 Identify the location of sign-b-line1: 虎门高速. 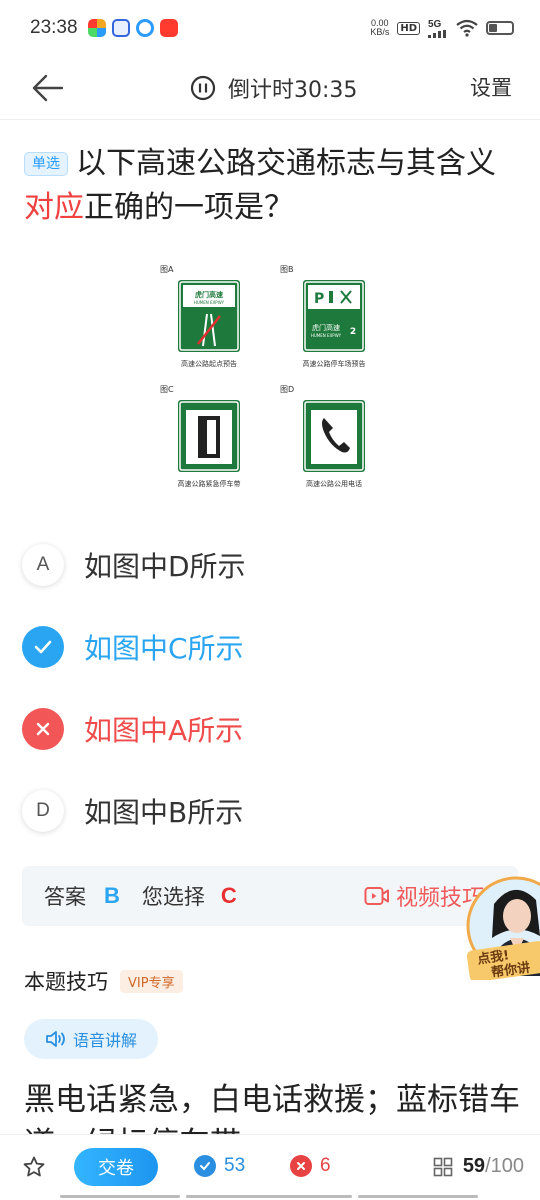
(326, 327).